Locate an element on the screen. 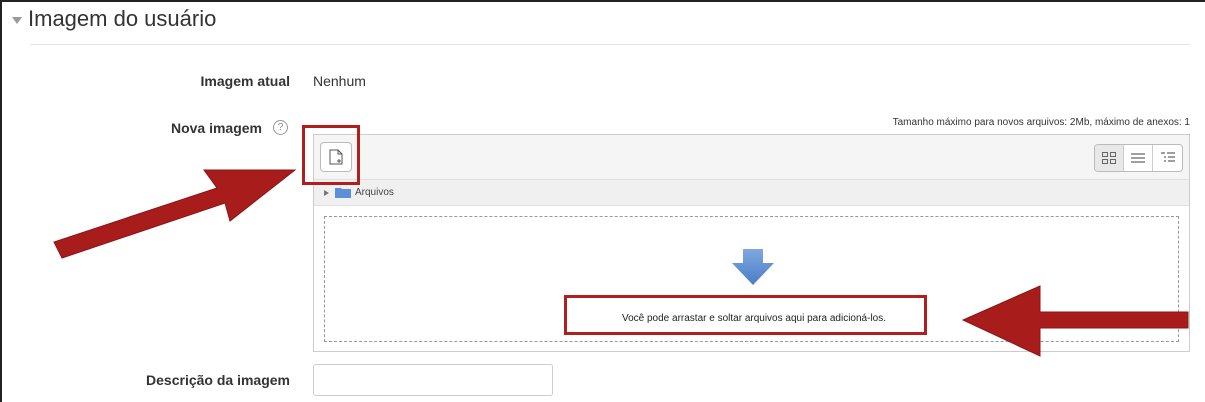  annotation-arrow-left-icon is located at coordinates (175, 214).